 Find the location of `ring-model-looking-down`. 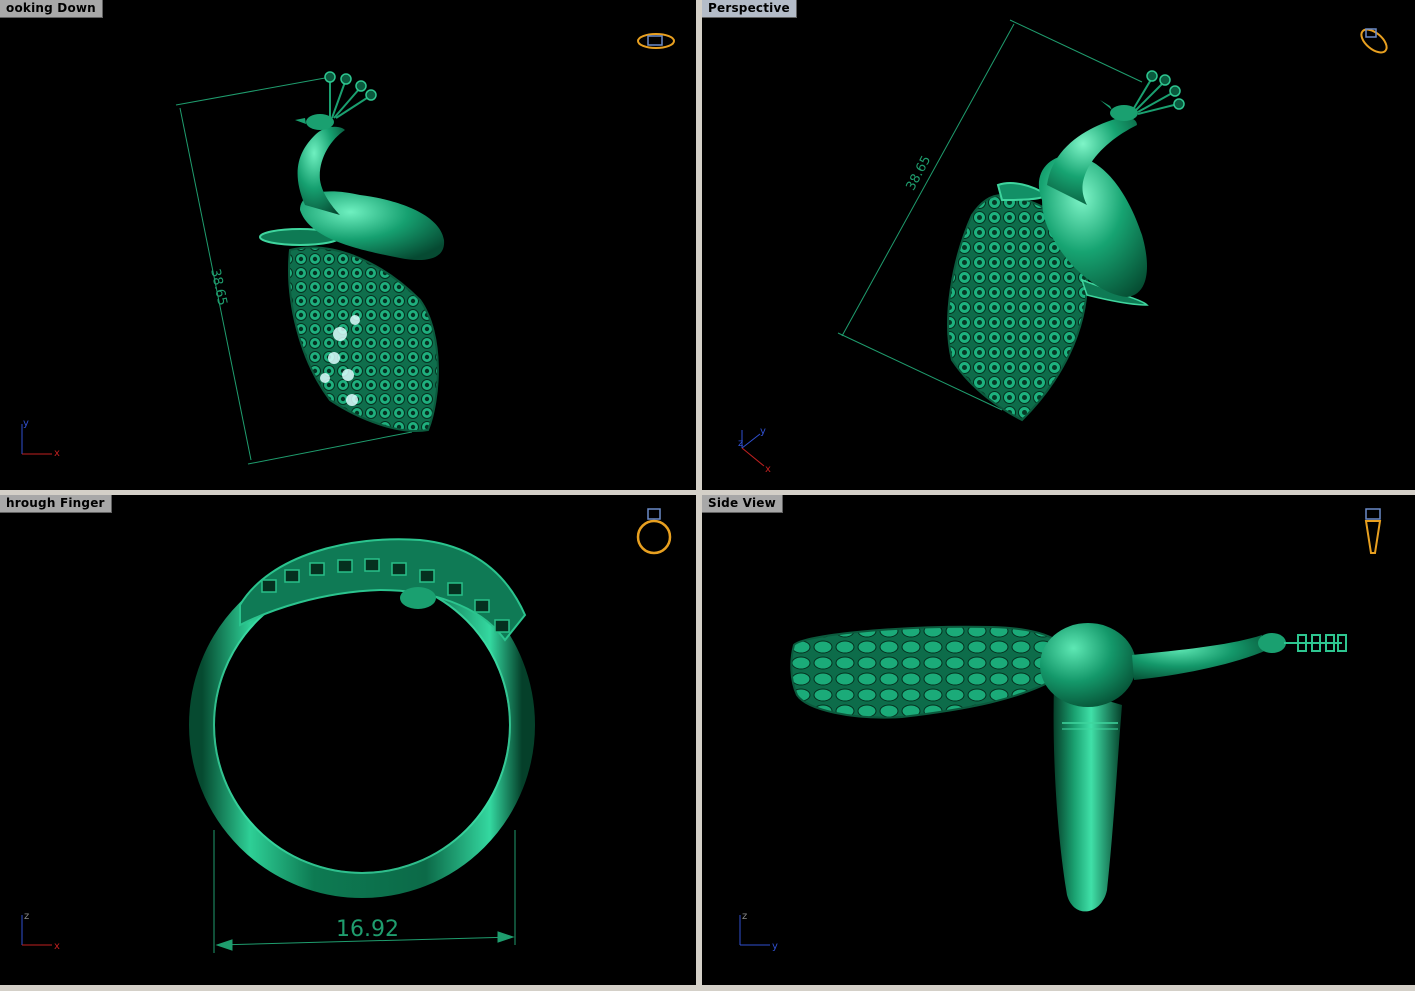

ring-model-looking-down is located at coordinates (310, 268).